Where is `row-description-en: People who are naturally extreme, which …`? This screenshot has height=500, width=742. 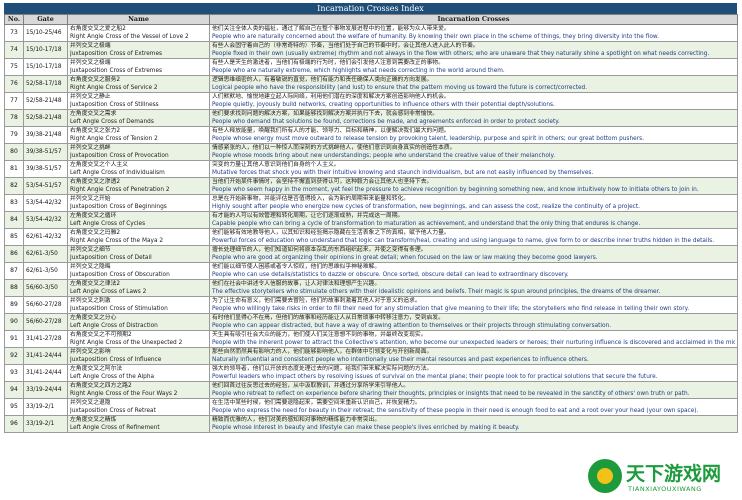 row-description-en: People who are naturally extreme, which … is located at coordinates (358, 71).